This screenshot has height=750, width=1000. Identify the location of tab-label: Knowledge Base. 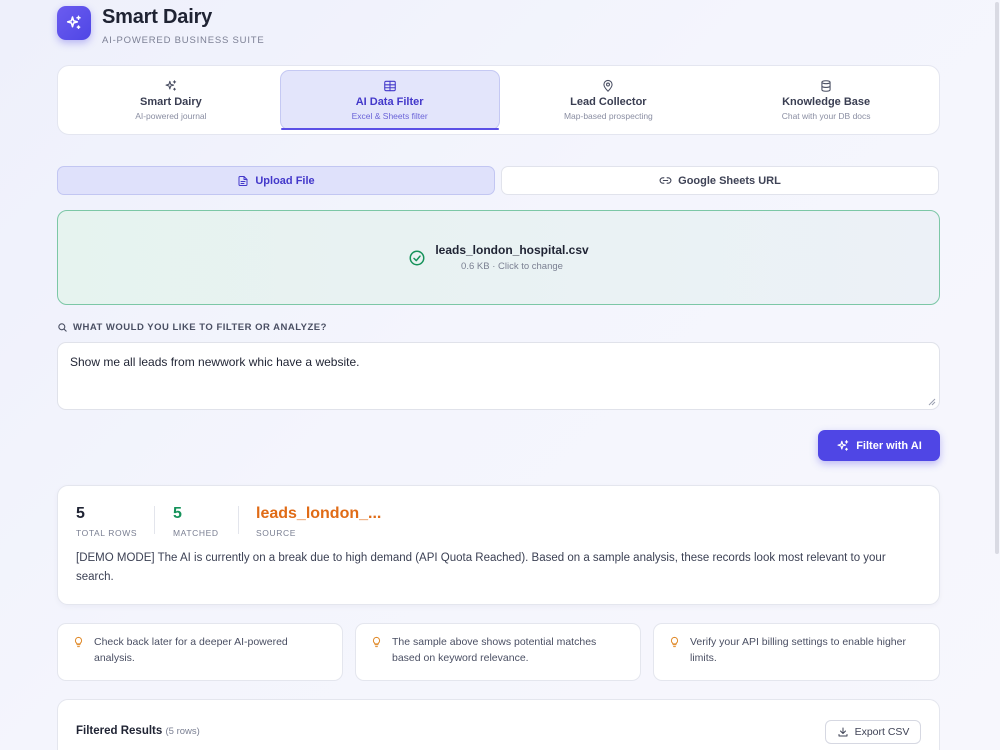
(826, 102).